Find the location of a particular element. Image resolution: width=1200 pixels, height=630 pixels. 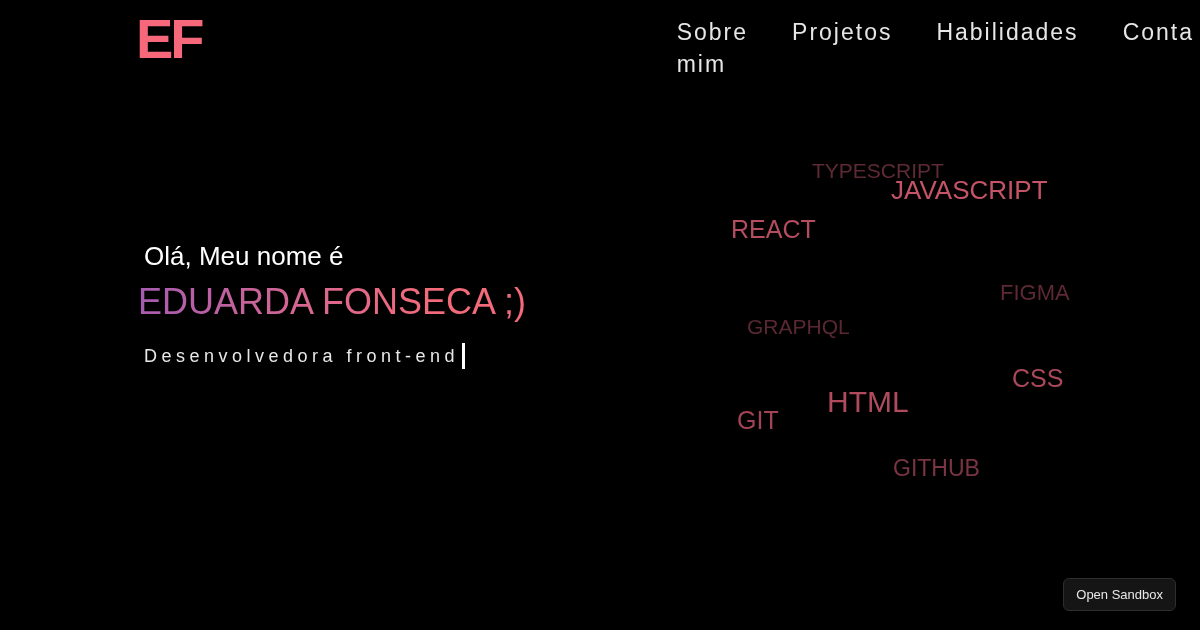

skill-word: REACT is located at coordinates (773, 229).